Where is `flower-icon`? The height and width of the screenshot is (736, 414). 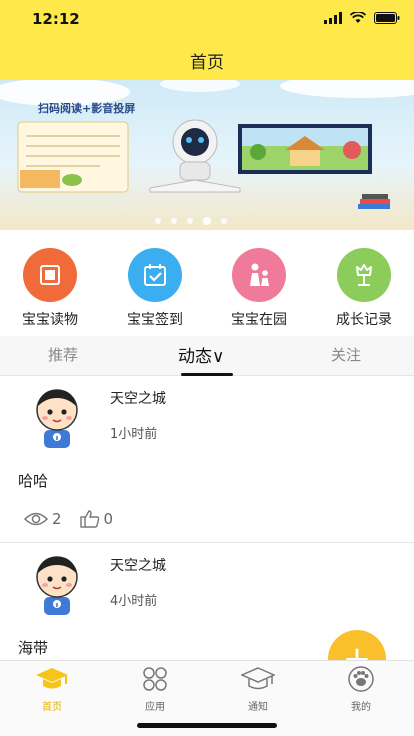
flower-icon is located at coordinates (364, 275).